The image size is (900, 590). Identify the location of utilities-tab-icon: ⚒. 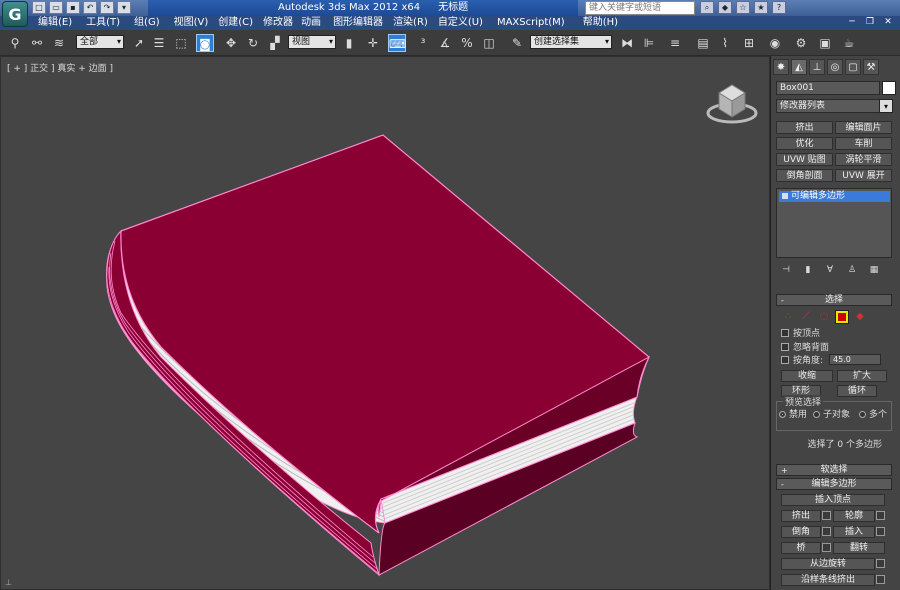
(871, 67).